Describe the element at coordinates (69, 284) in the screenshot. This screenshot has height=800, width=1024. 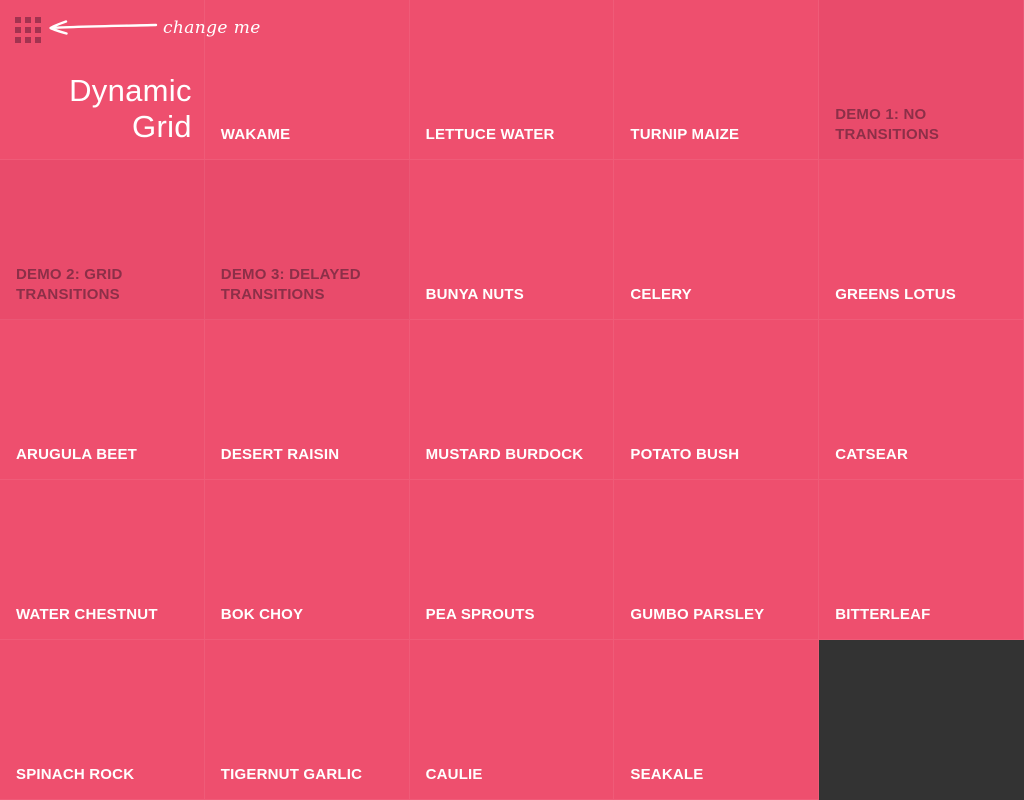
I see `grid-cell-label: DEMO 2: GRID TRANSITIONS` at that location.